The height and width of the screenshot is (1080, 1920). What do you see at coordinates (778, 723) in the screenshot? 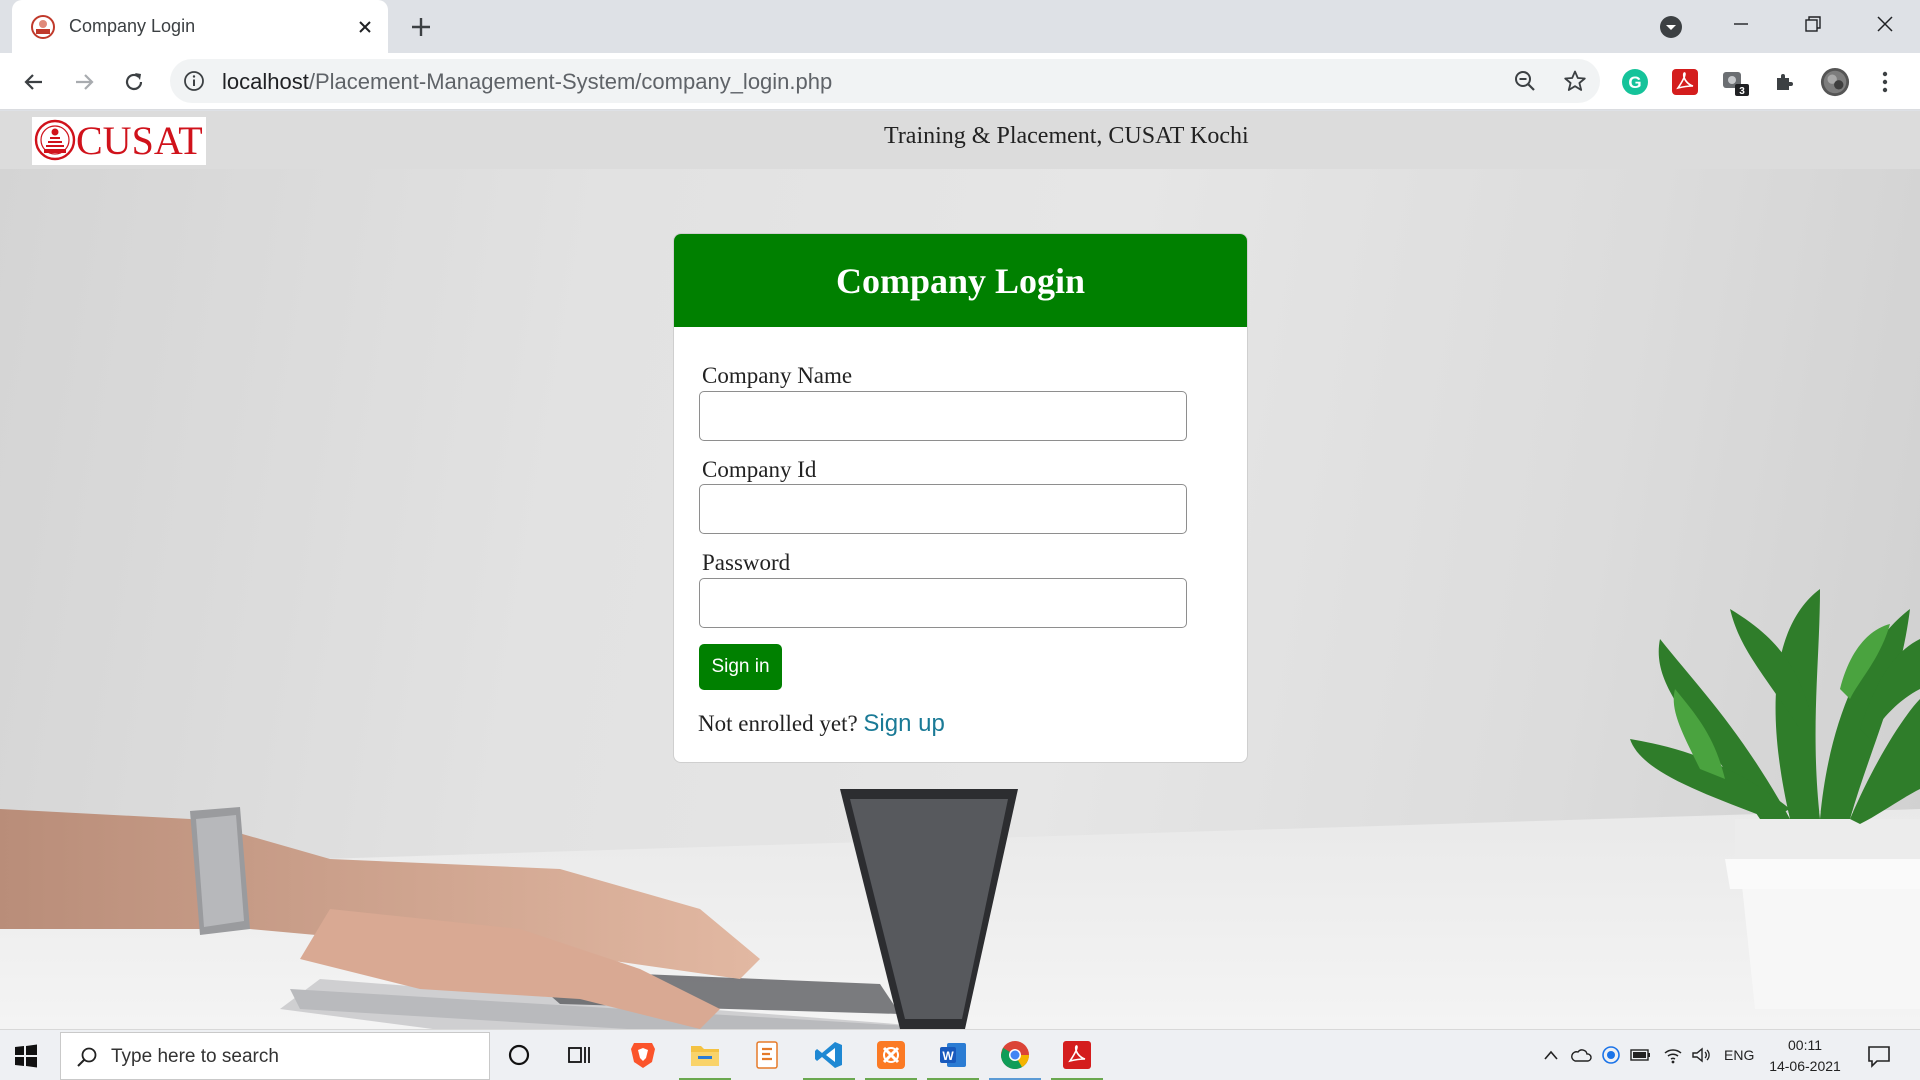
I see `enroll-text: Not enrolled yet?` at bounding box center [778, 723].